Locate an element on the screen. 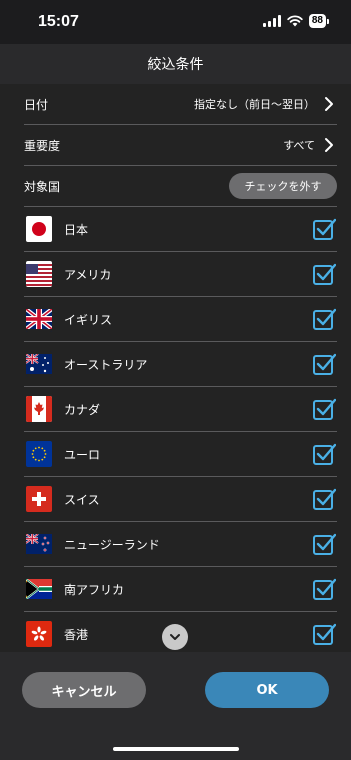 The image size is (351, 760). country-name: アメリカ is located at coordinates (88, 274).